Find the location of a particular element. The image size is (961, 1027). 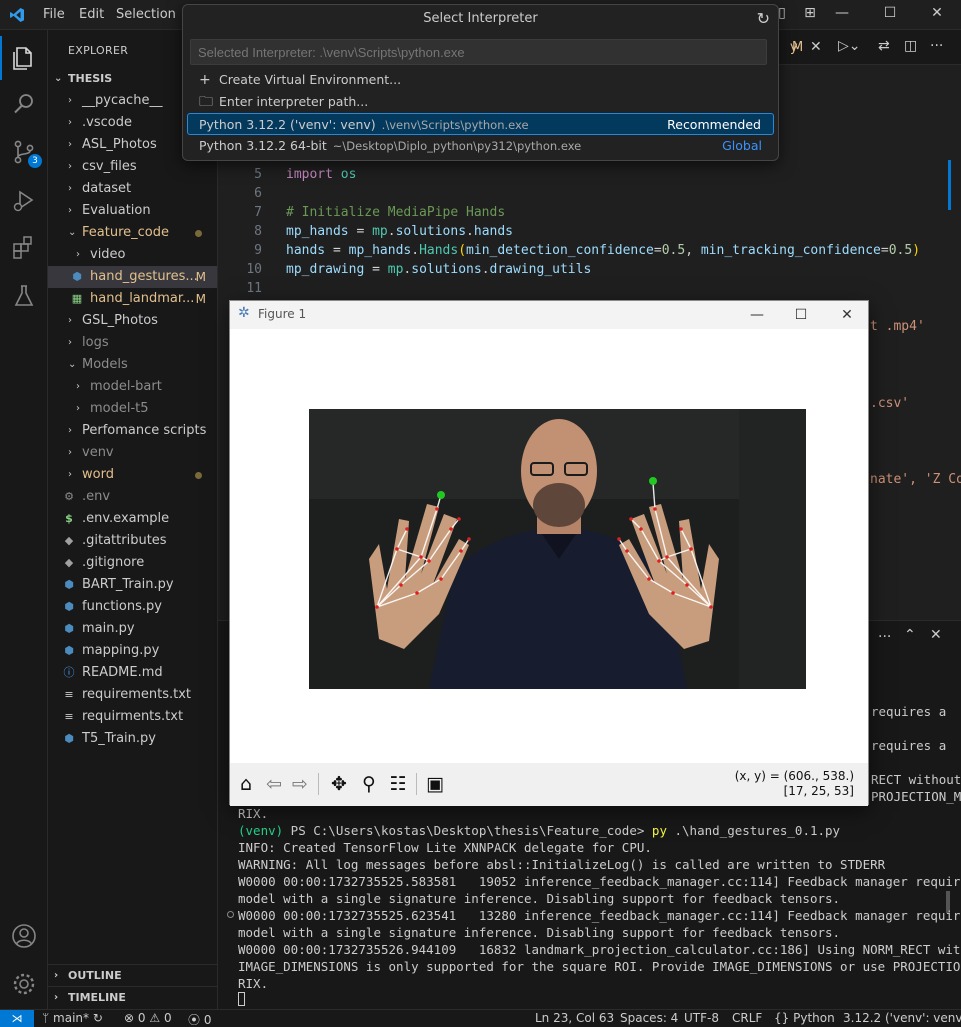

close-panel-icon: ✕ is located at coordinates (936, 635).